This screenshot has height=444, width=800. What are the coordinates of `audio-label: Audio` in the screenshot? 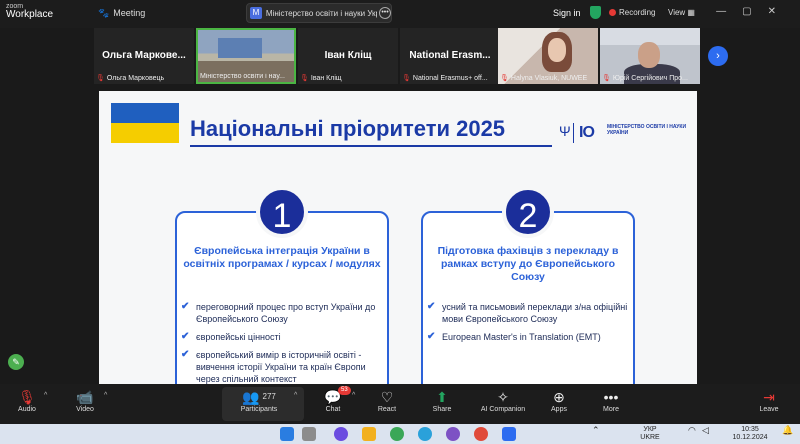 It's located at (27, 409).